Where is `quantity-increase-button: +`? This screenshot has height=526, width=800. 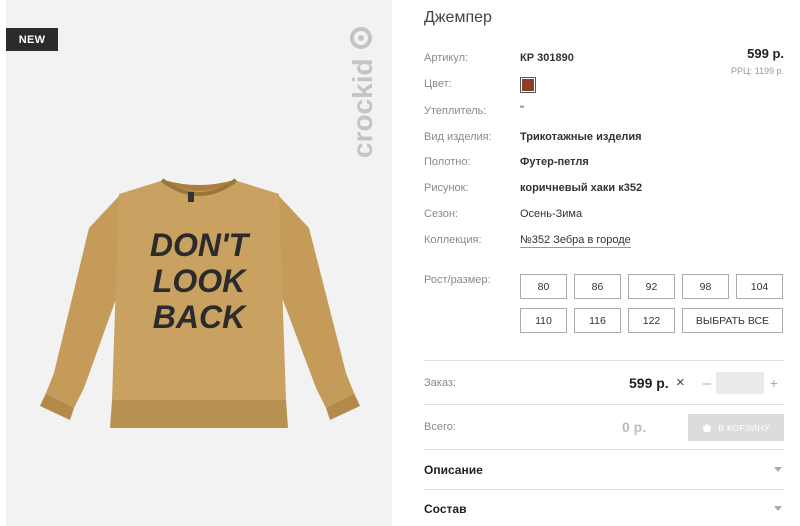 quantity-increase-button: + is located at coordinates (774, 383).